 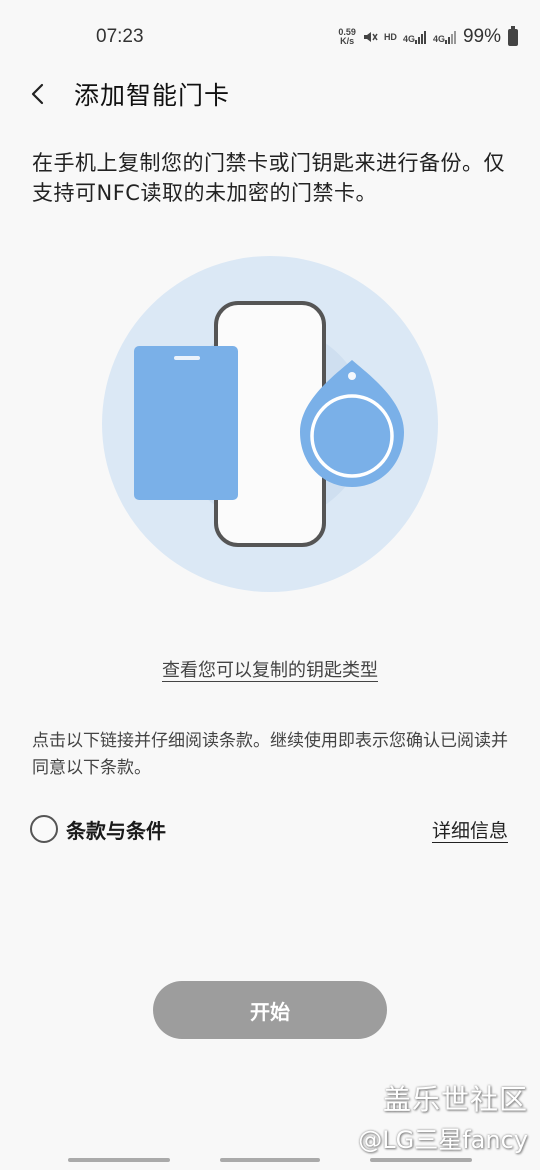 What do you see at coordinates (513, 35) in the screenshot?
I see `battery-icon` at bounding box center [513, 35].